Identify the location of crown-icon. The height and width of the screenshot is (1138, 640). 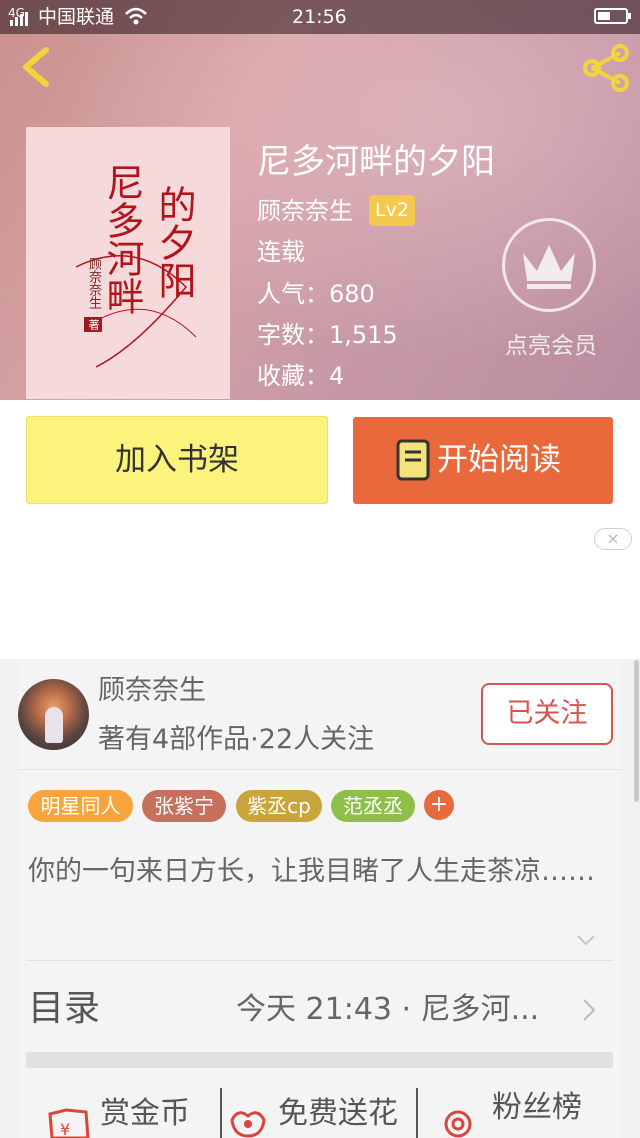
(549, 267).